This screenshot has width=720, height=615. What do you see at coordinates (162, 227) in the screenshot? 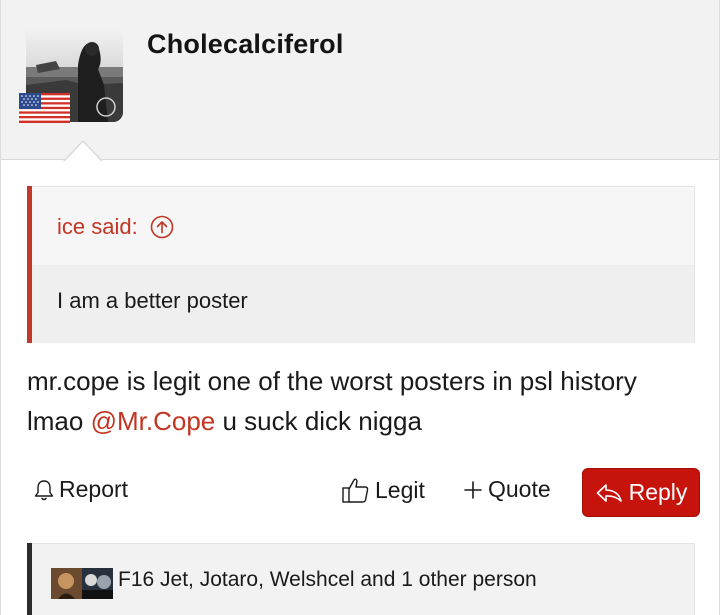
I see `arrow-up-circle-icon` at bounding box center [162, 227].